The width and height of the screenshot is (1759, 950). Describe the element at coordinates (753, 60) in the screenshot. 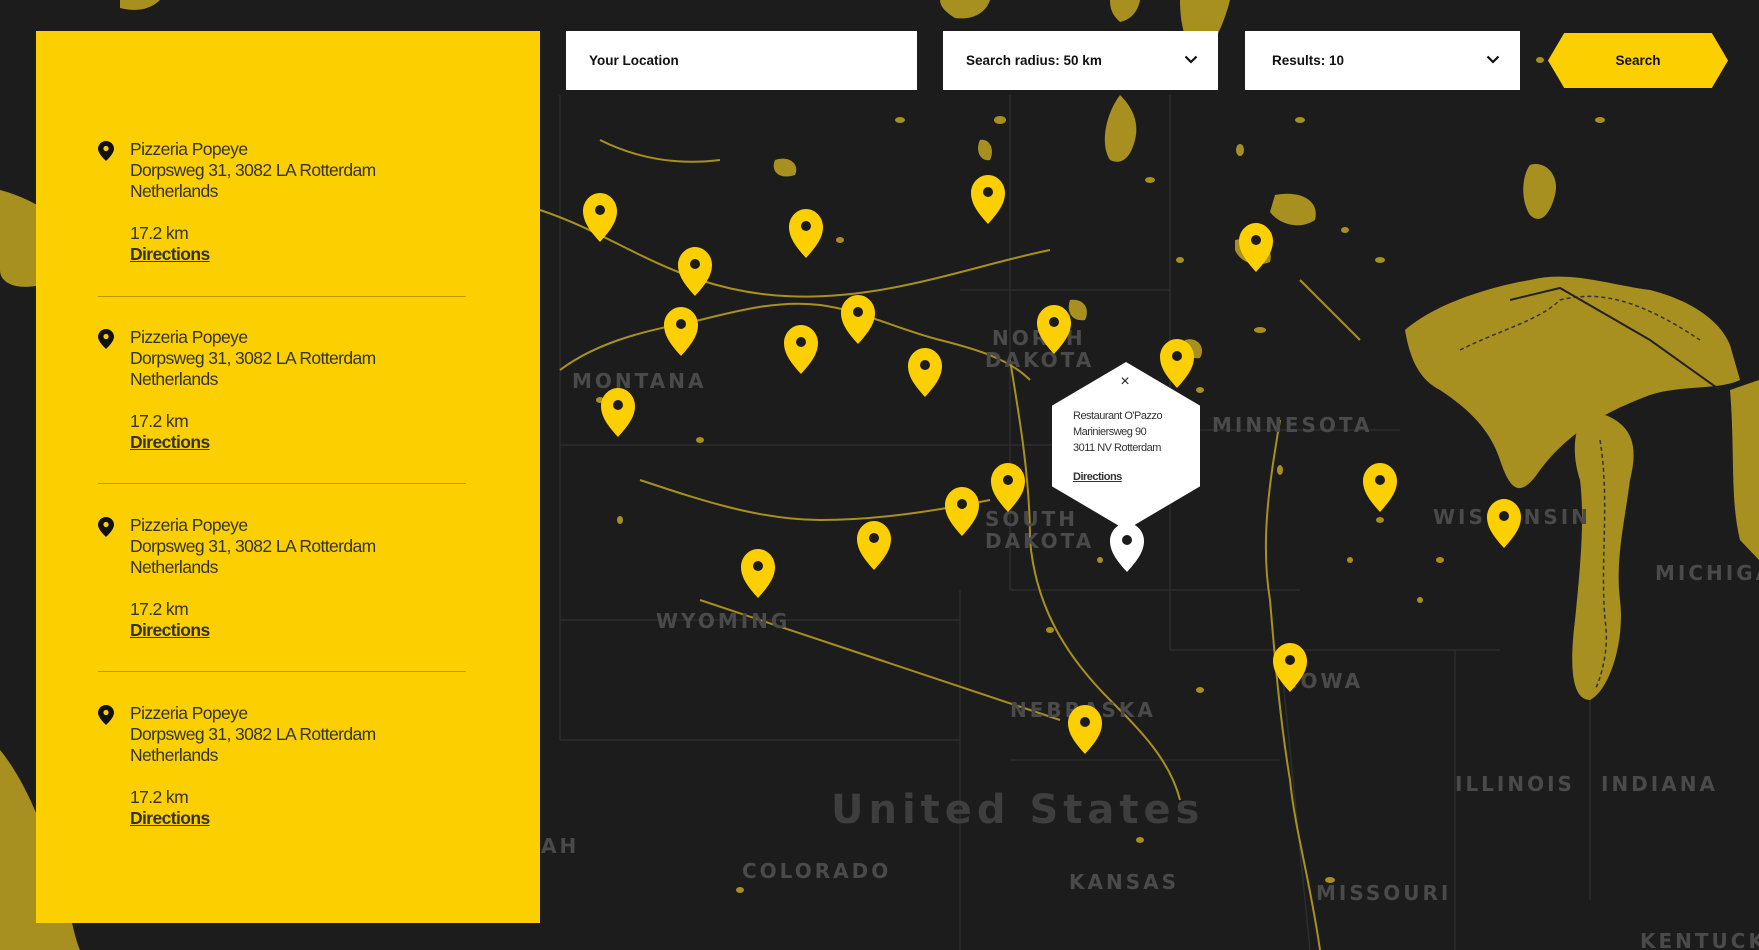

I see `location-input` at that location.